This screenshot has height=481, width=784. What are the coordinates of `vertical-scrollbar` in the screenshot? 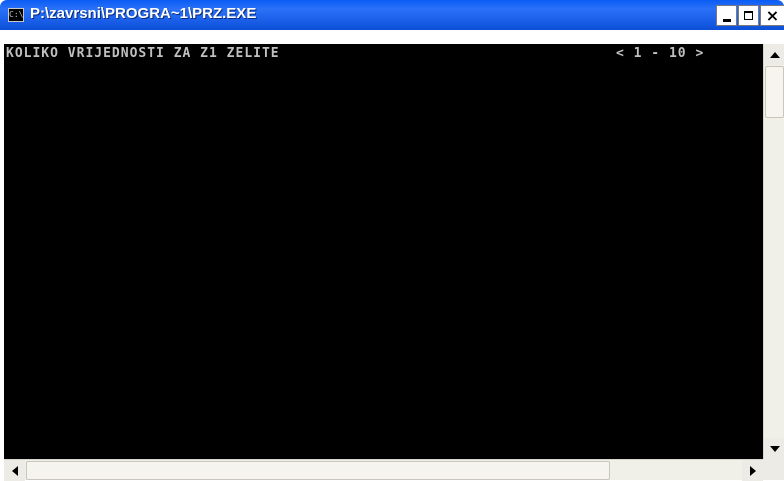 It's located at (773, 251).